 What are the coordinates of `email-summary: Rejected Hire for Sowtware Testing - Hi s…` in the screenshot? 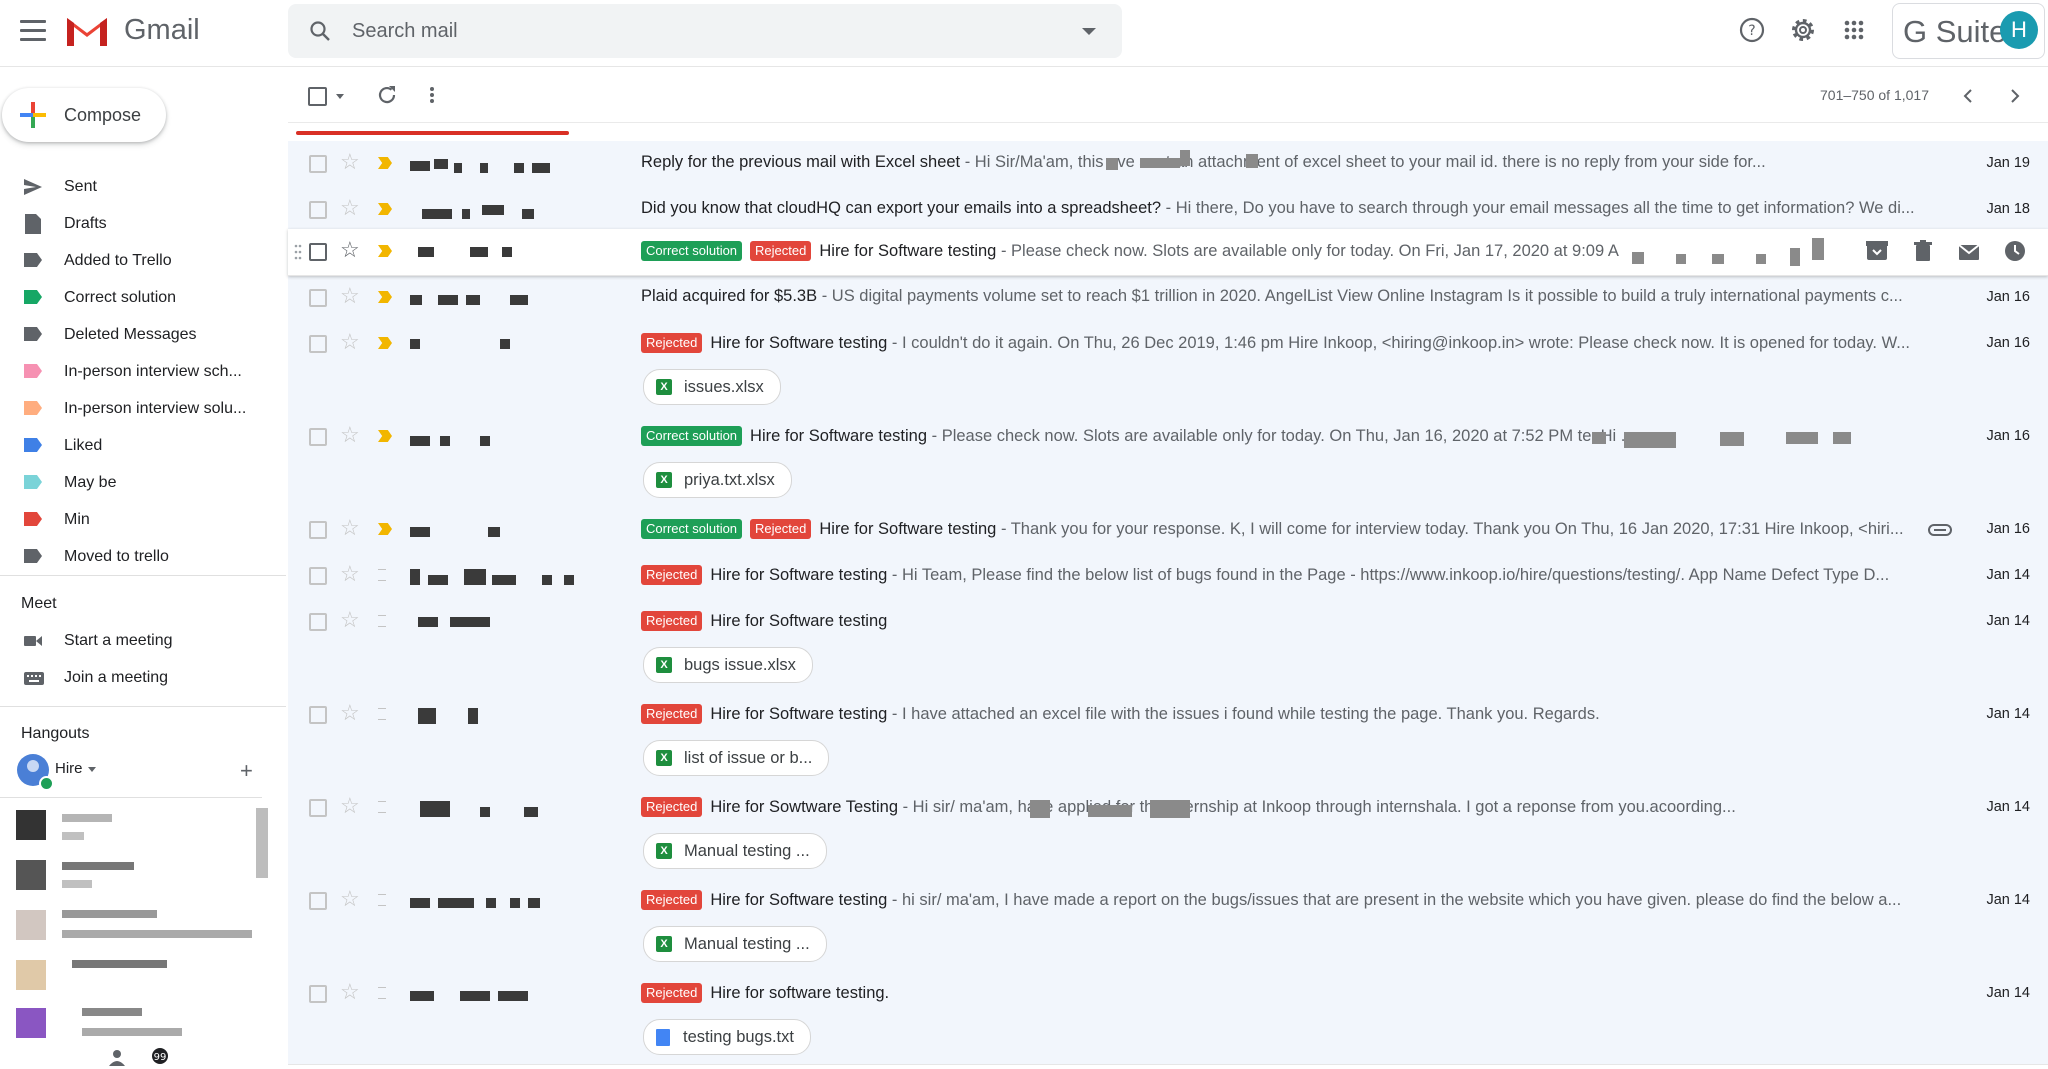 It's located at (1344, 807).